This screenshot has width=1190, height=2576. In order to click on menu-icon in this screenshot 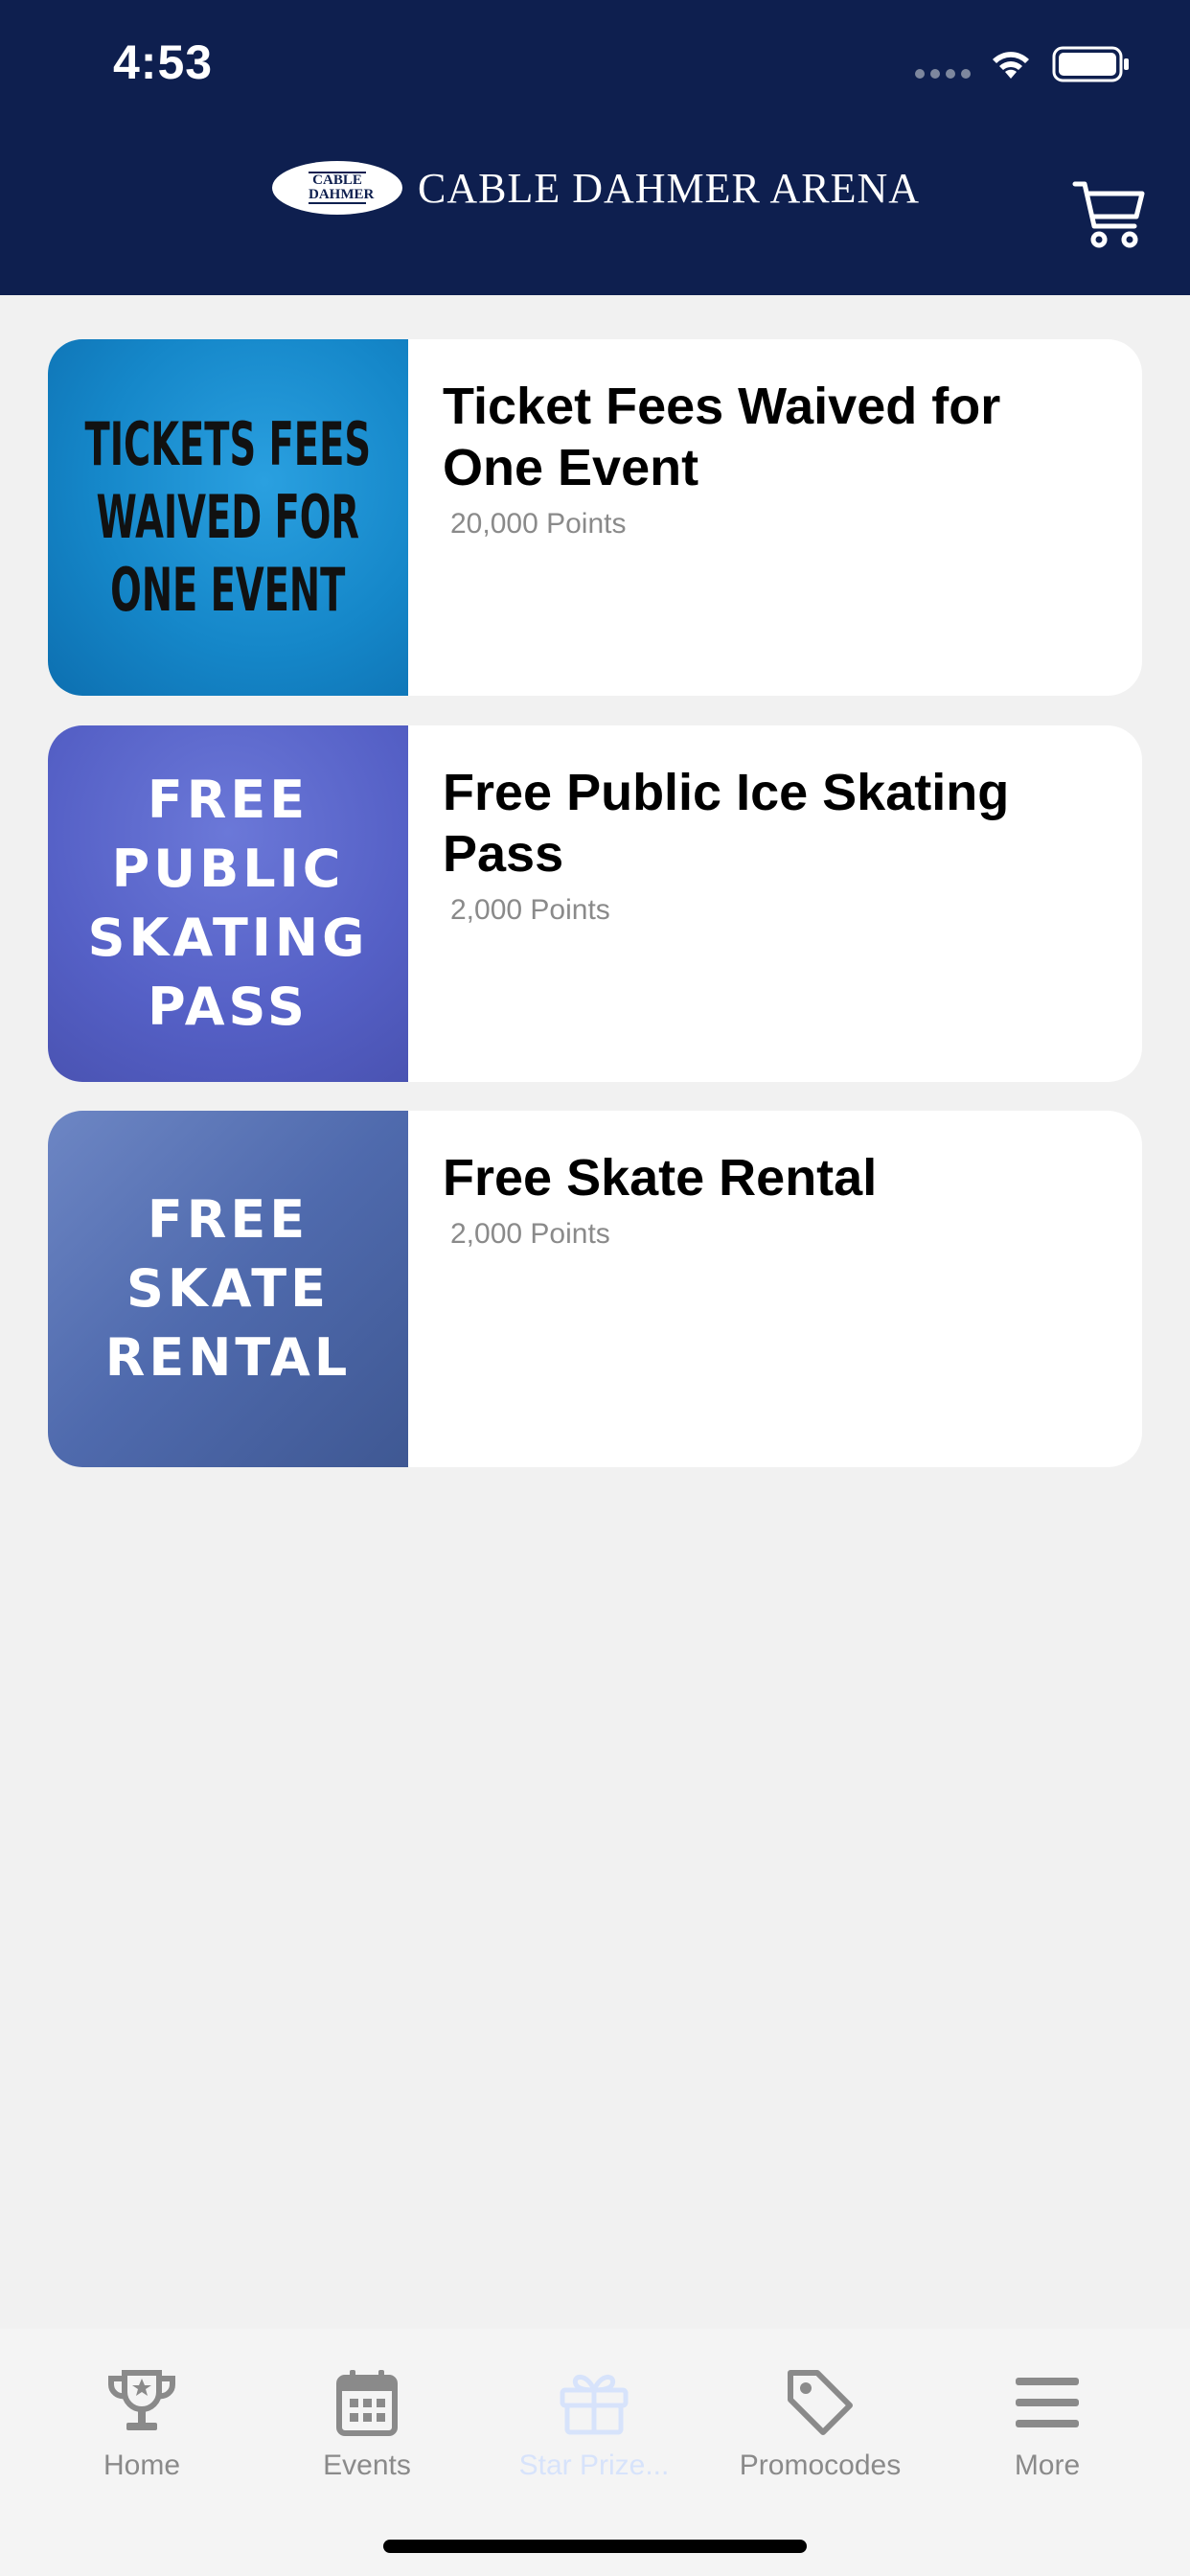, I will do `click(1047, 2402)`.